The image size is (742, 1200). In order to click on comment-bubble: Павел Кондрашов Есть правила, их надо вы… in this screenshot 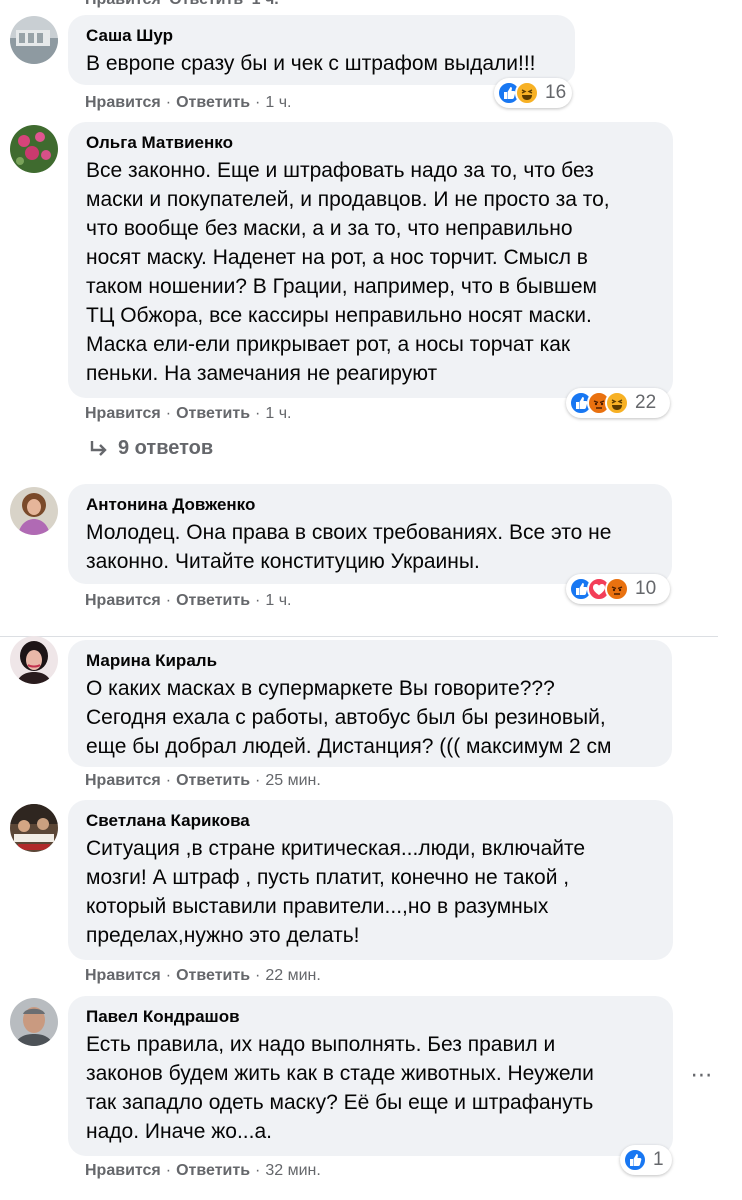, I will do `click(370, 1076)`.